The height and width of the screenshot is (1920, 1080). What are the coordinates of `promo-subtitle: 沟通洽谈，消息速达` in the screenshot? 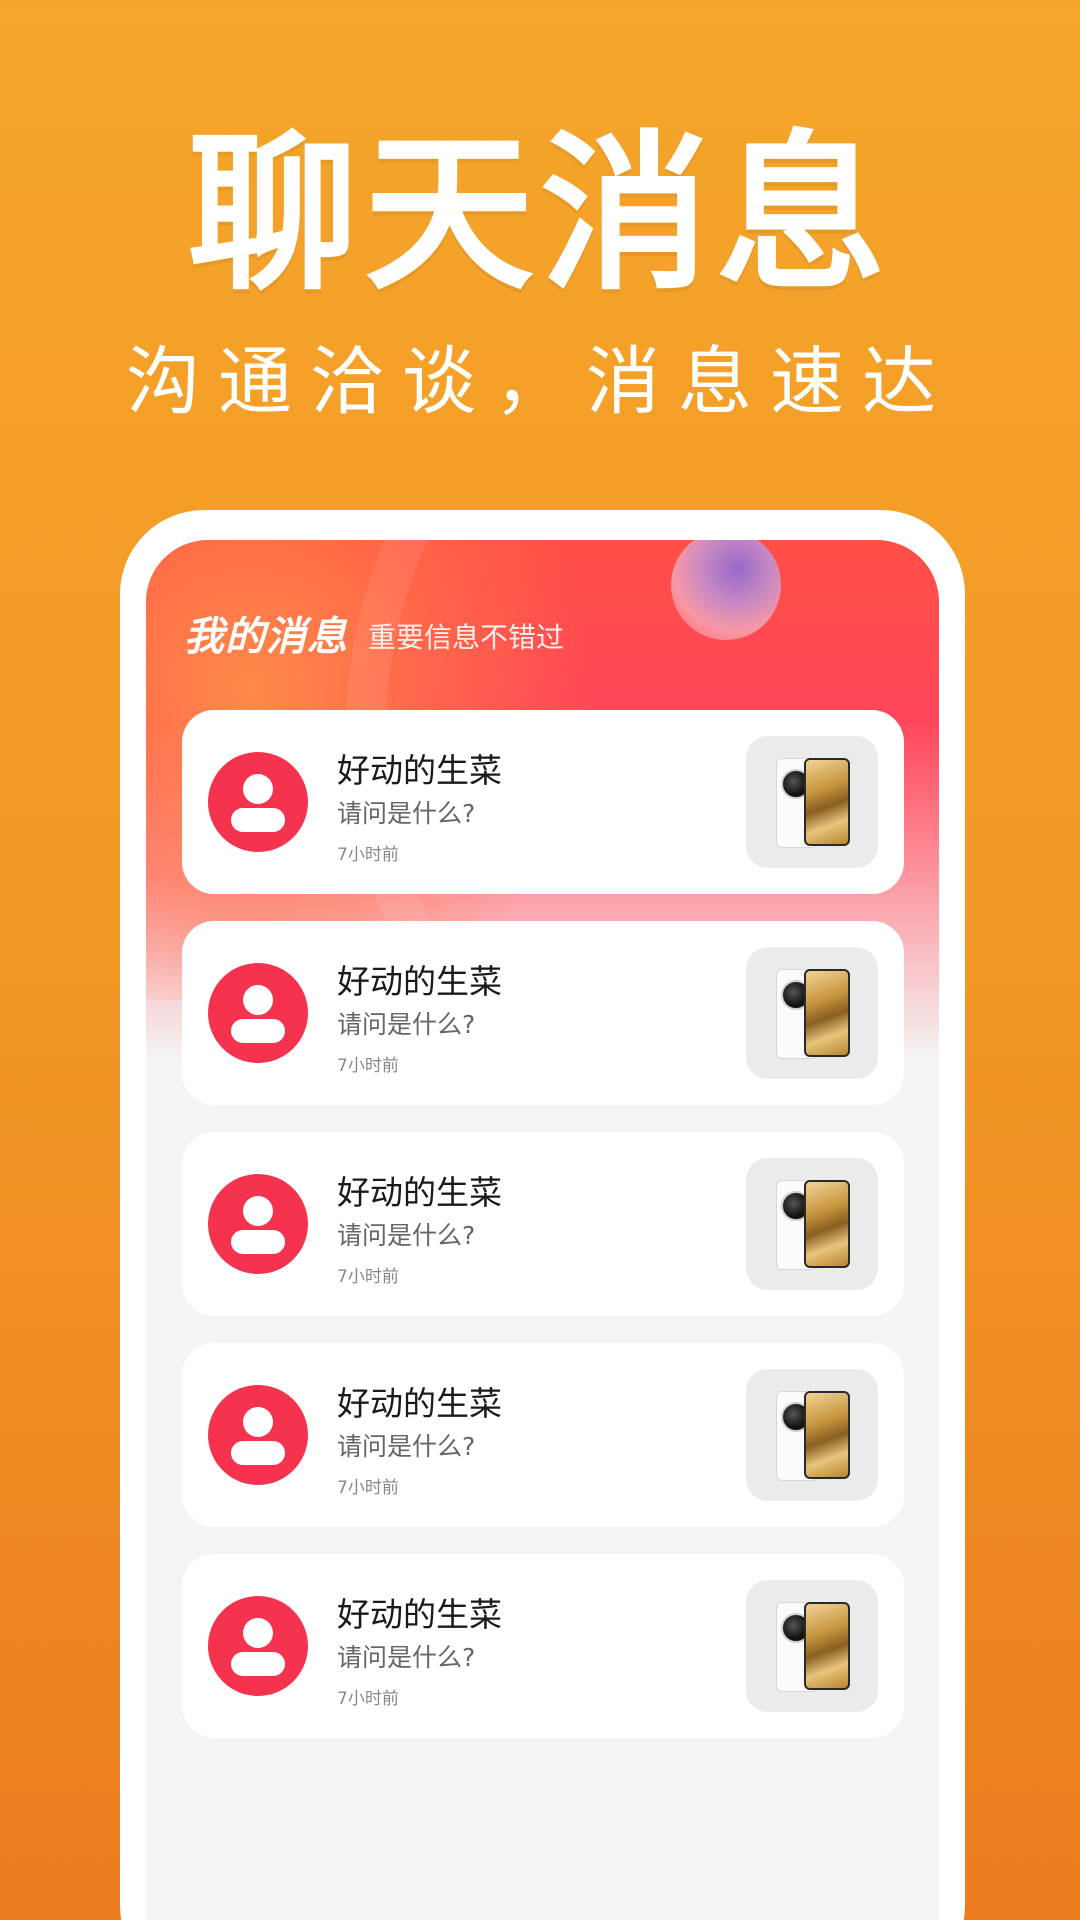 It's located at (540, 382).